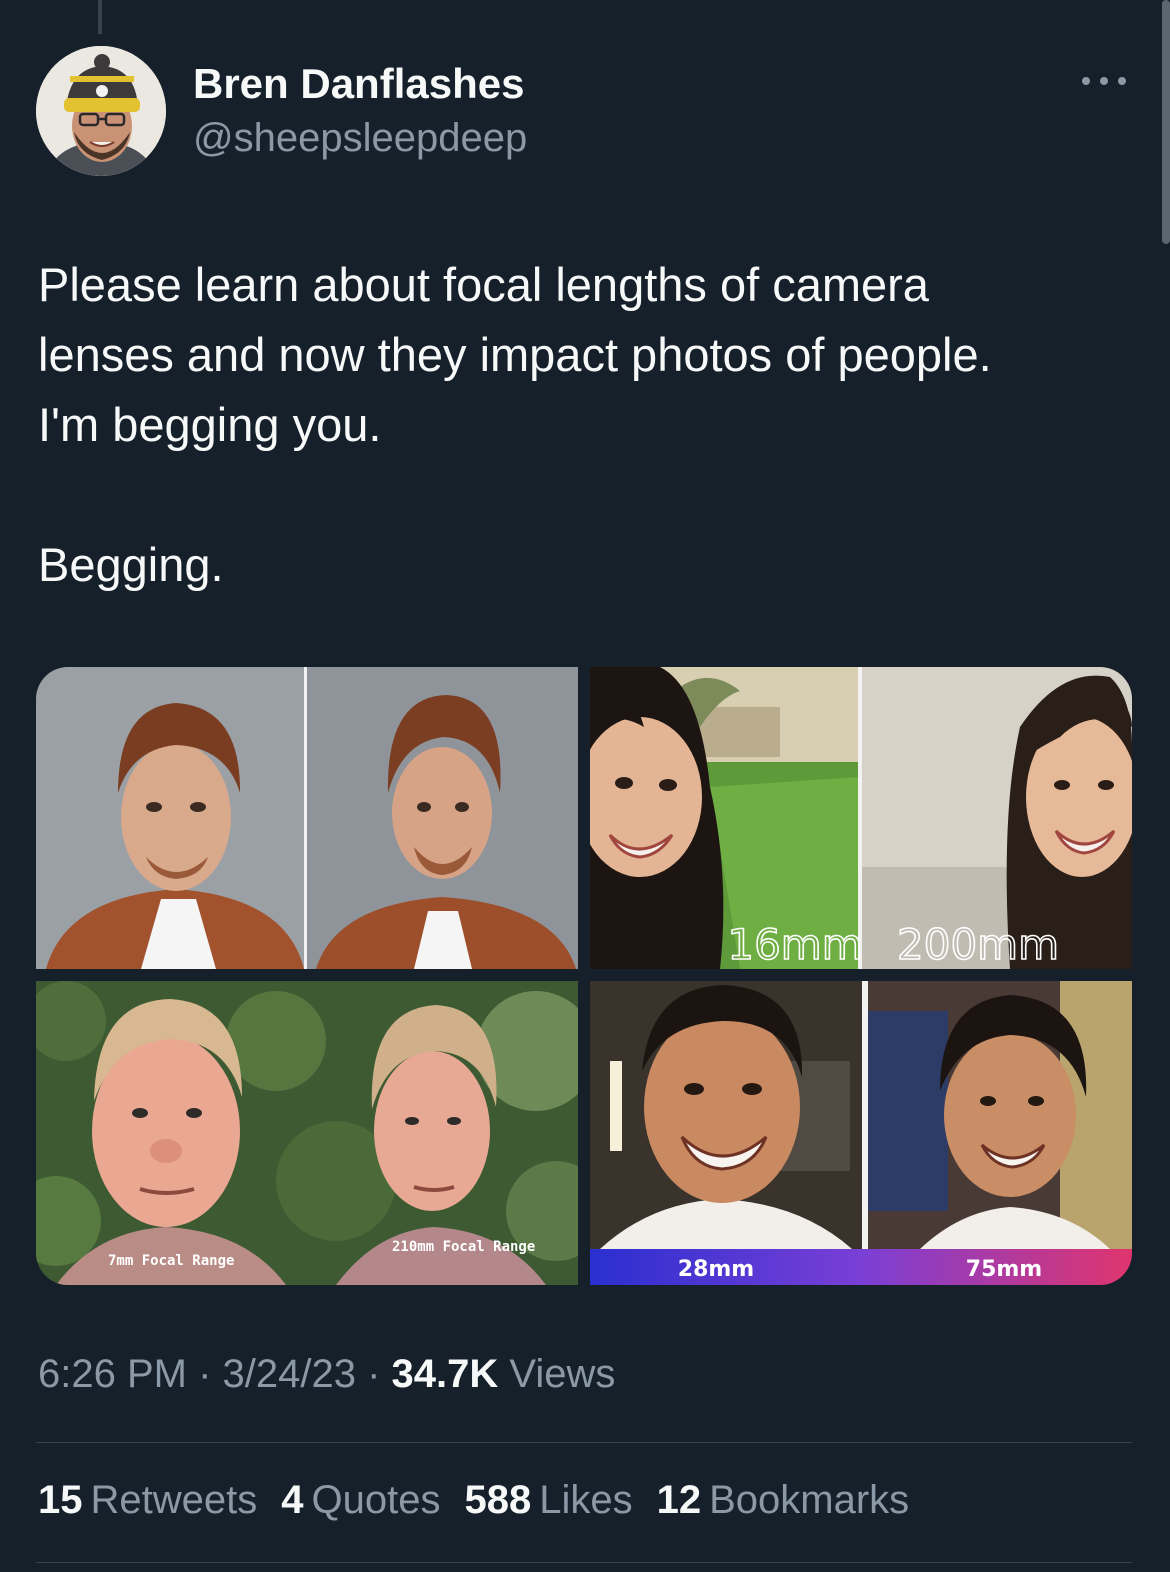  Describe the element at coordinates (716, 1269) in the screenshot. I see `focal-label-28mm: 28mm` at that location.